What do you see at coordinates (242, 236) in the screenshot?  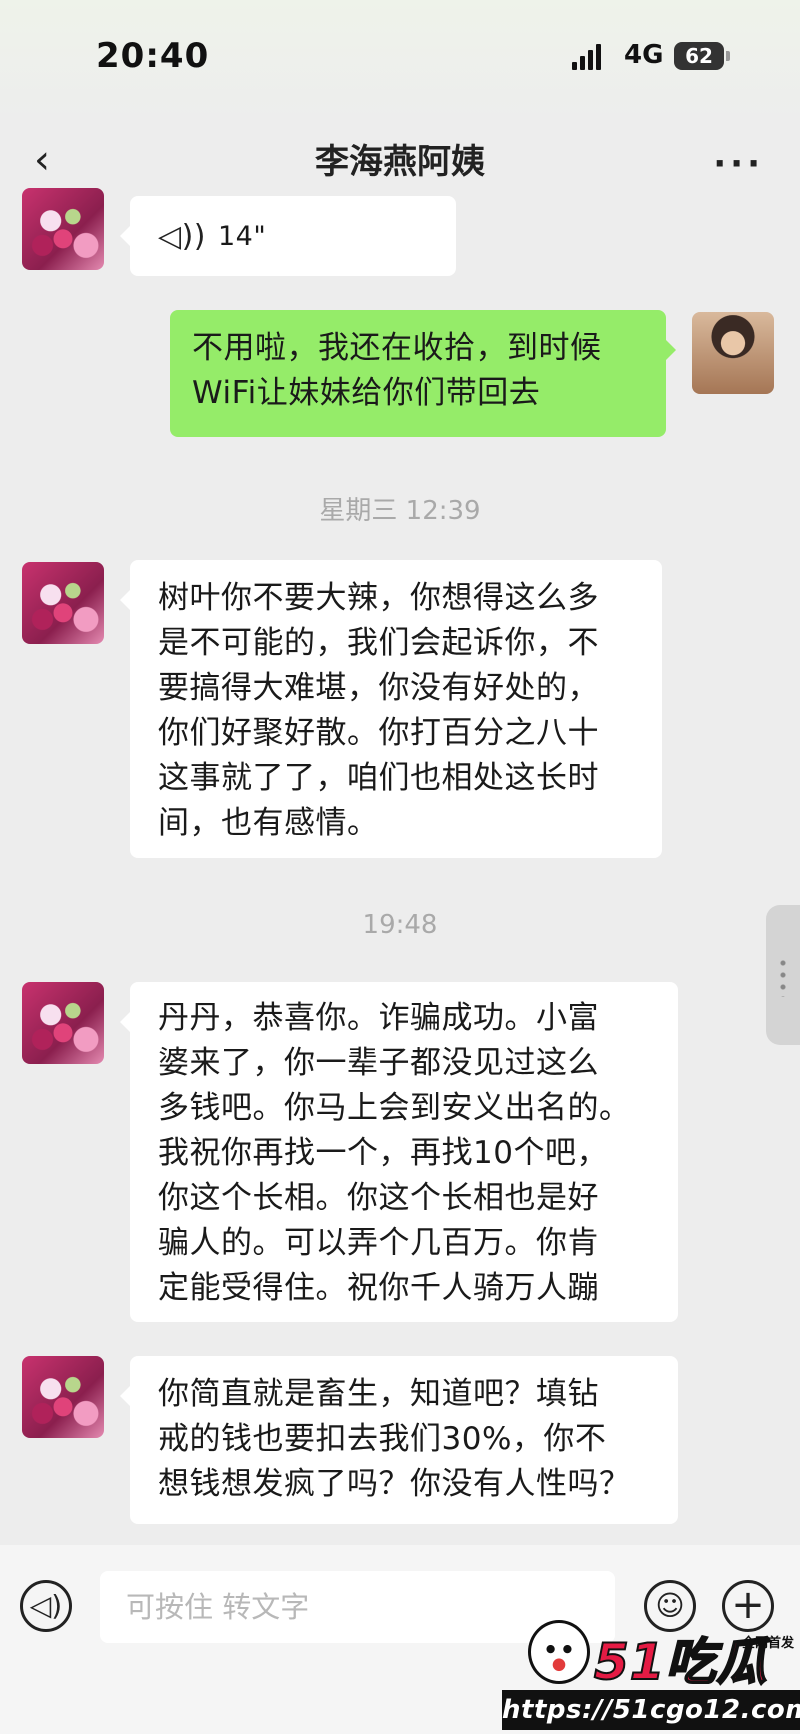 I see `voice-duration: 14"` at bounding box center [242, 236].